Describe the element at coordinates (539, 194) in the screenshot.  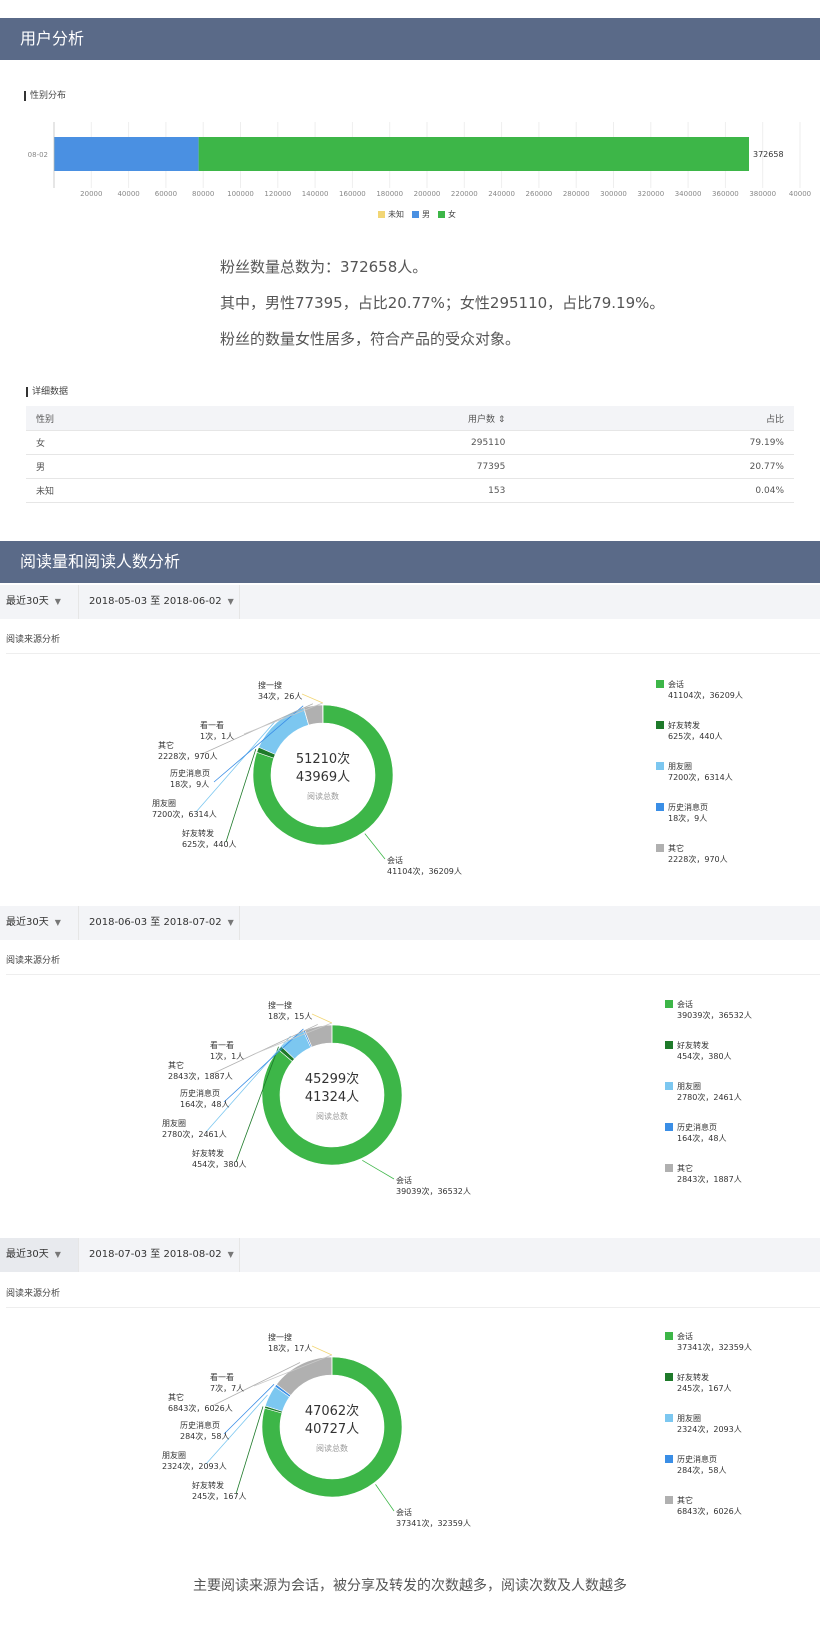
I see `x-tick-label: 260000` at that location.